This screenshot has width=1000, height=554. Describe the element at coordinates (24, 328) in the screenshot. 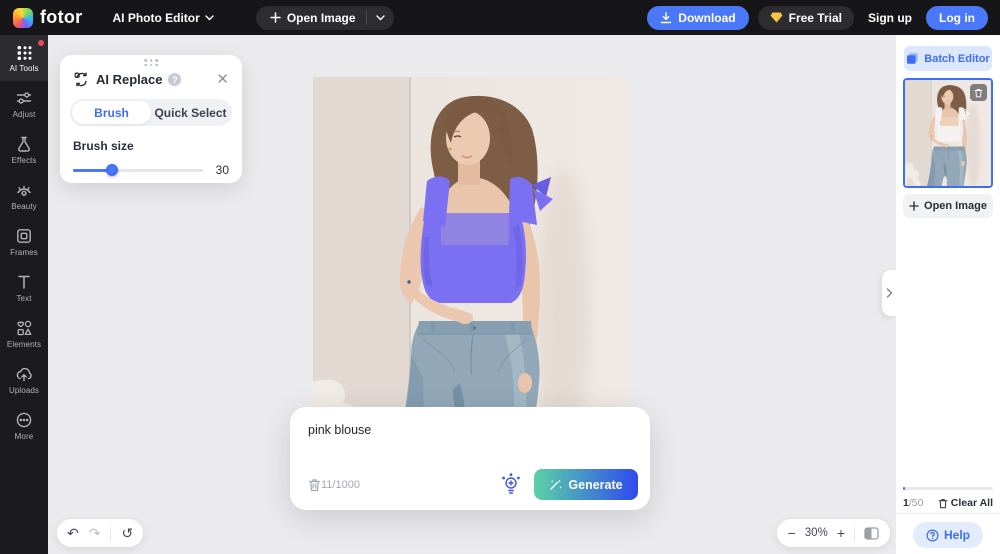

I see `elements-icon` at that location.